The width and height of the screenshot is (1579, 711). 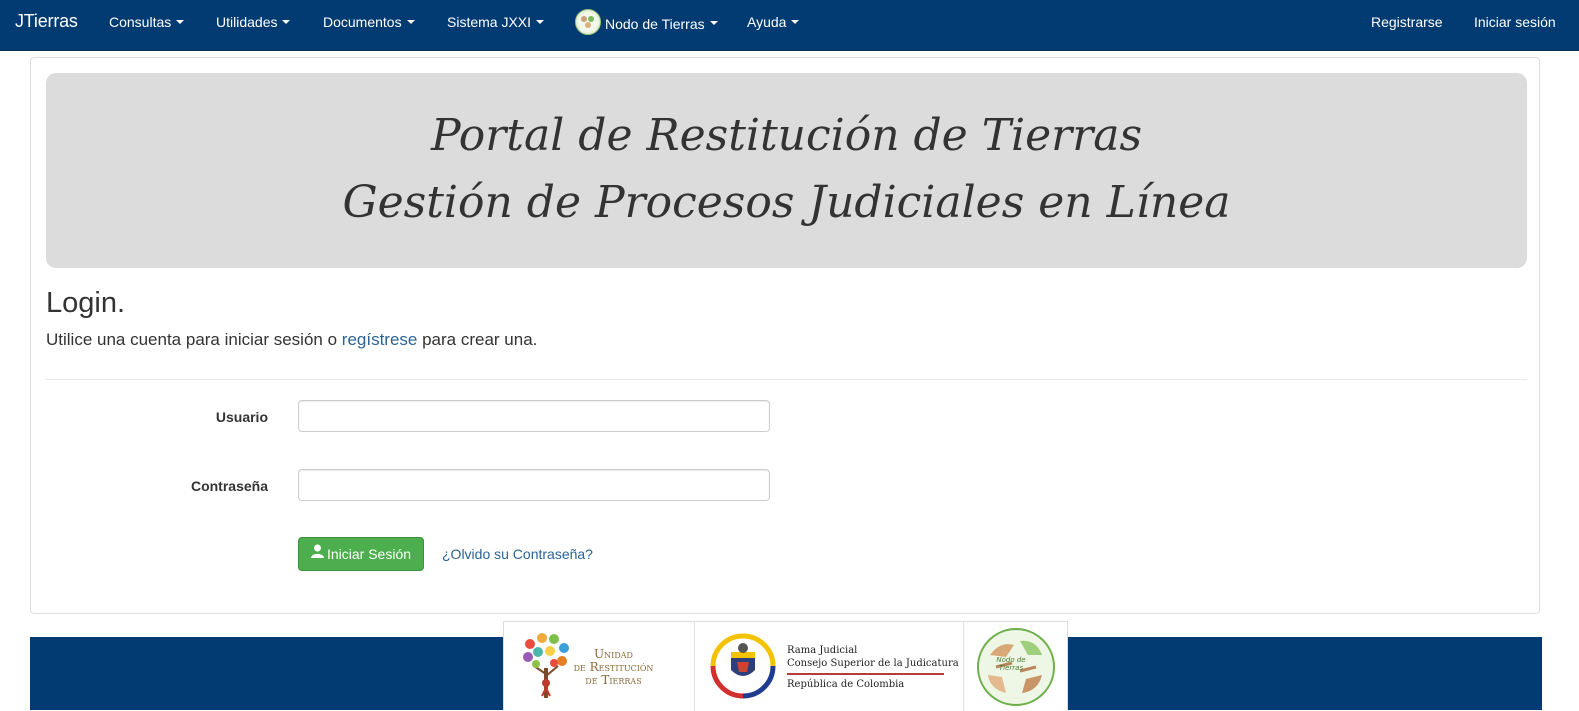 I want to click on menu-label: Sistema JXXI, so click(x=489, y=22).